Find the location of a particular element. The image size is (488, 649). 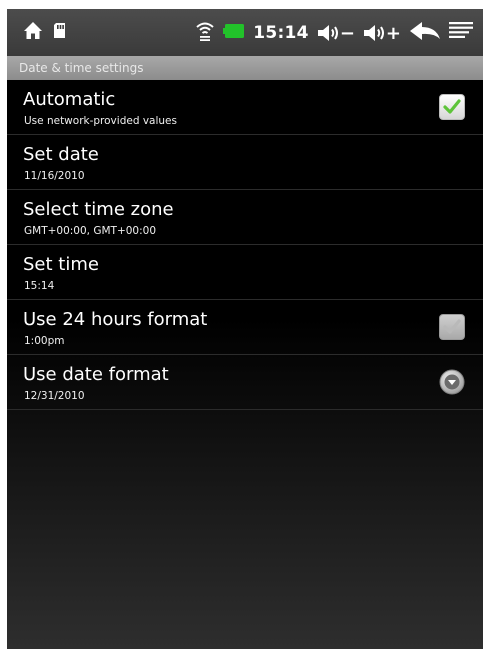

setting-title: Automatic is located at coordinates (69, 99).